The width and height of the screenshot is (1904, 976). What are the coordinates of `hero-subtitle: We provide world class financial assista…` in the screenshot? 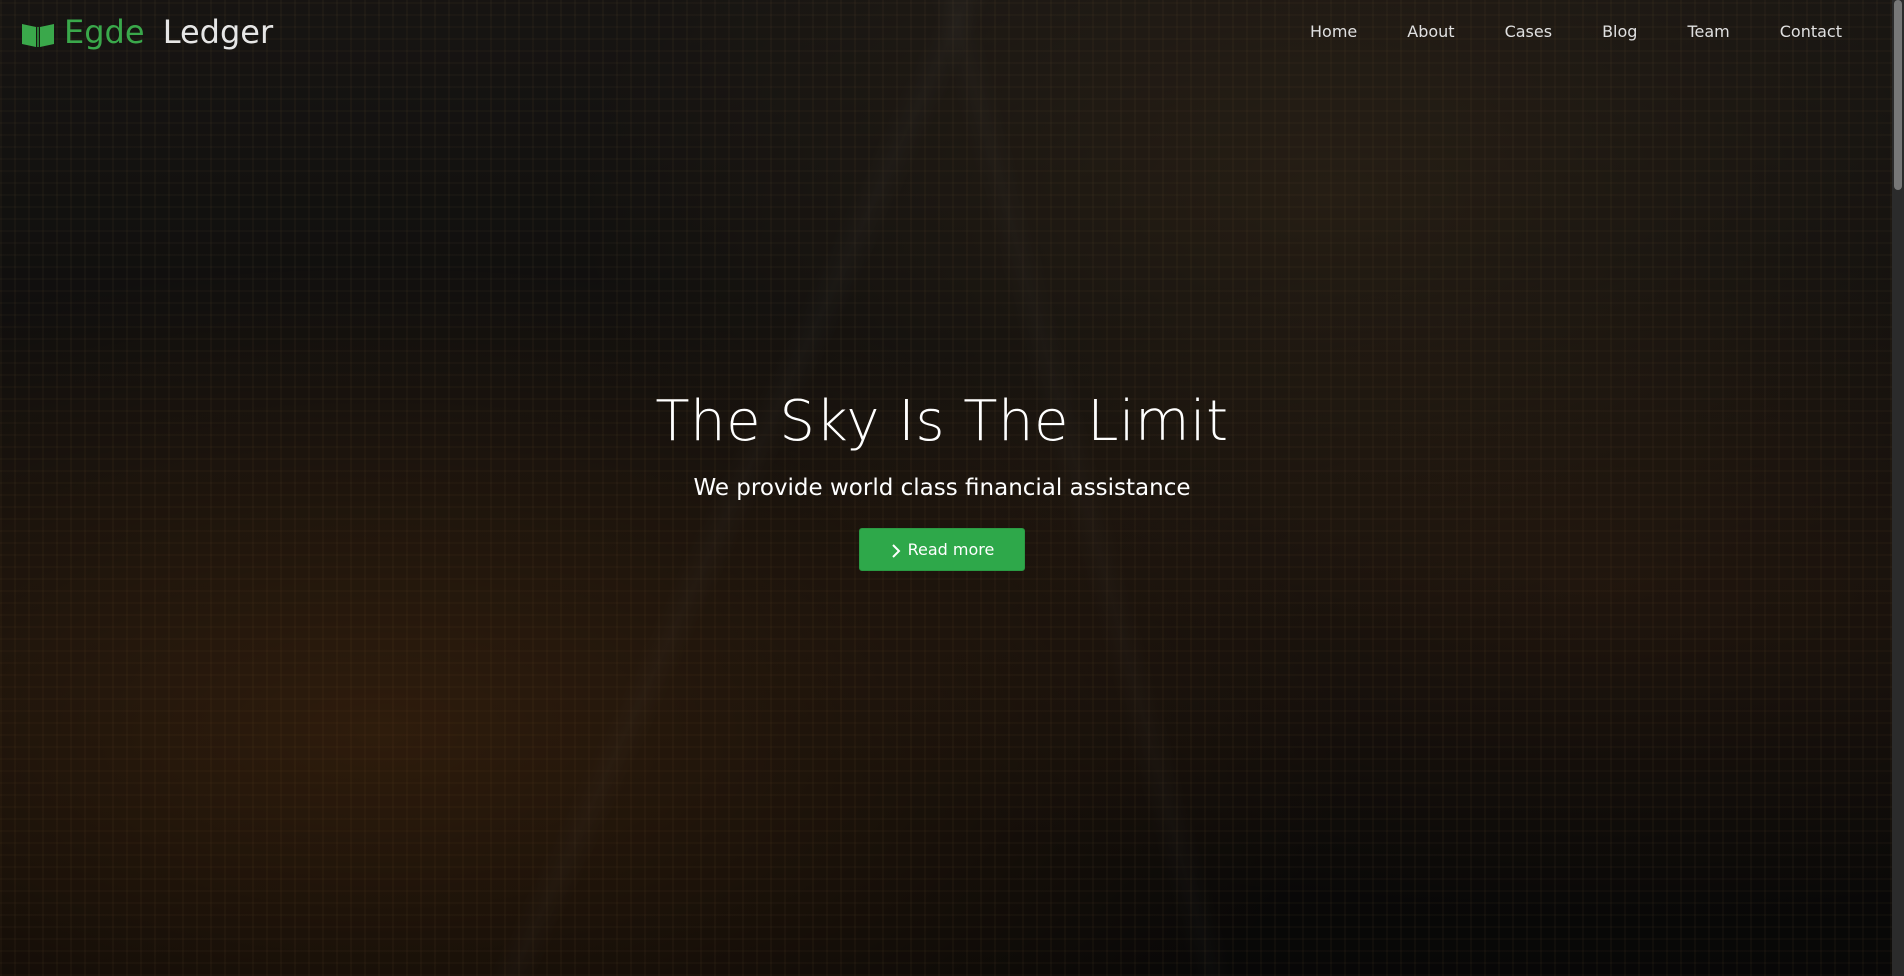 It's located at (942, 488).